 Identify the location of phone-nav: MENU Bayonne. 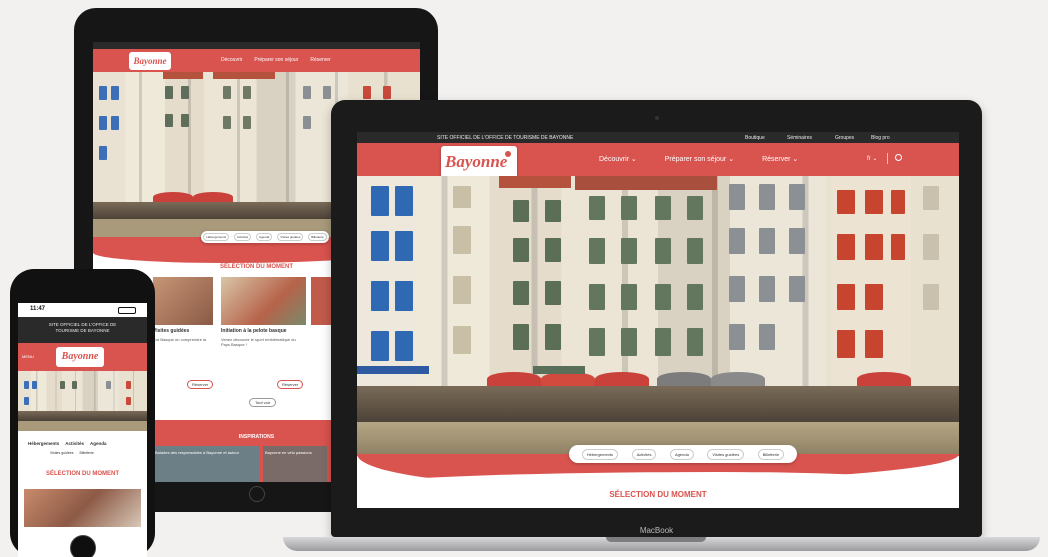
(82, 357).